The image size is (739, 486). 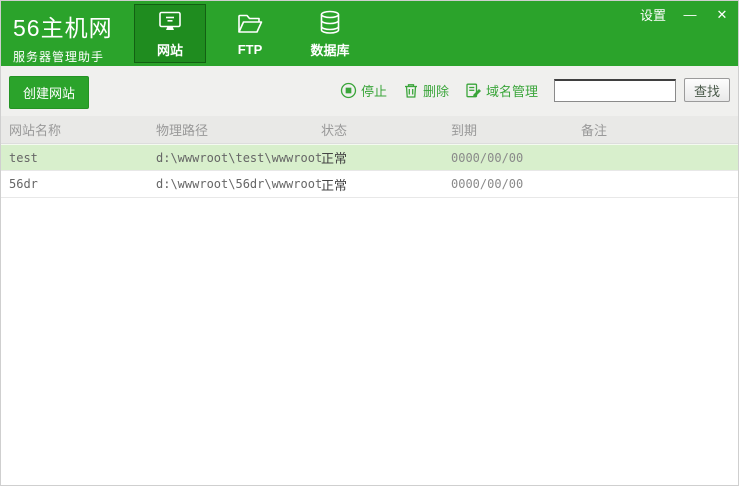 I want to click on stop-button: 停止, so click(x=363, y=90).